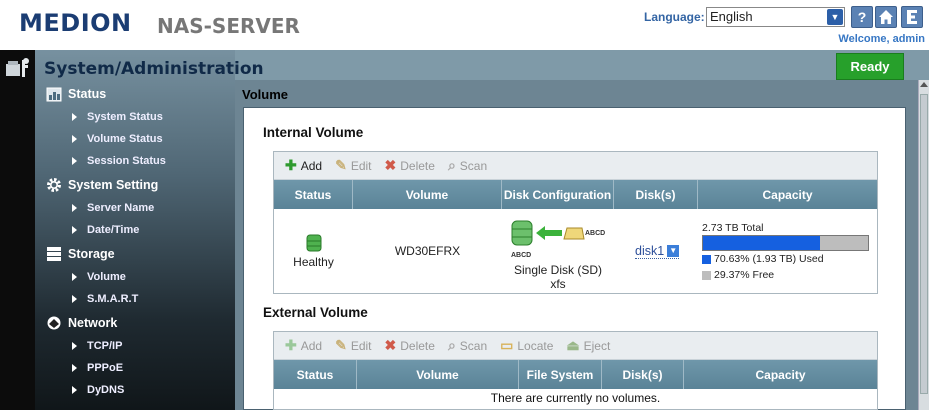 The image size is (929, 410). Describe the element at coordinates (313, 262) in the screenshot. I see `status-text: Healthy` at that location.